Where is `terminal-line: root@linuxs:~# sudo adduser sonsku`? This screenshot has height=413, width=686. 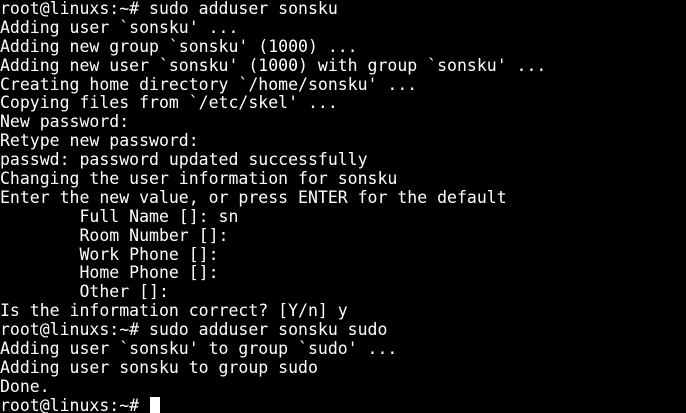
terminal-line: root@linuxs:~# sudo adduser sonsku is located at coordinates (169, 9).